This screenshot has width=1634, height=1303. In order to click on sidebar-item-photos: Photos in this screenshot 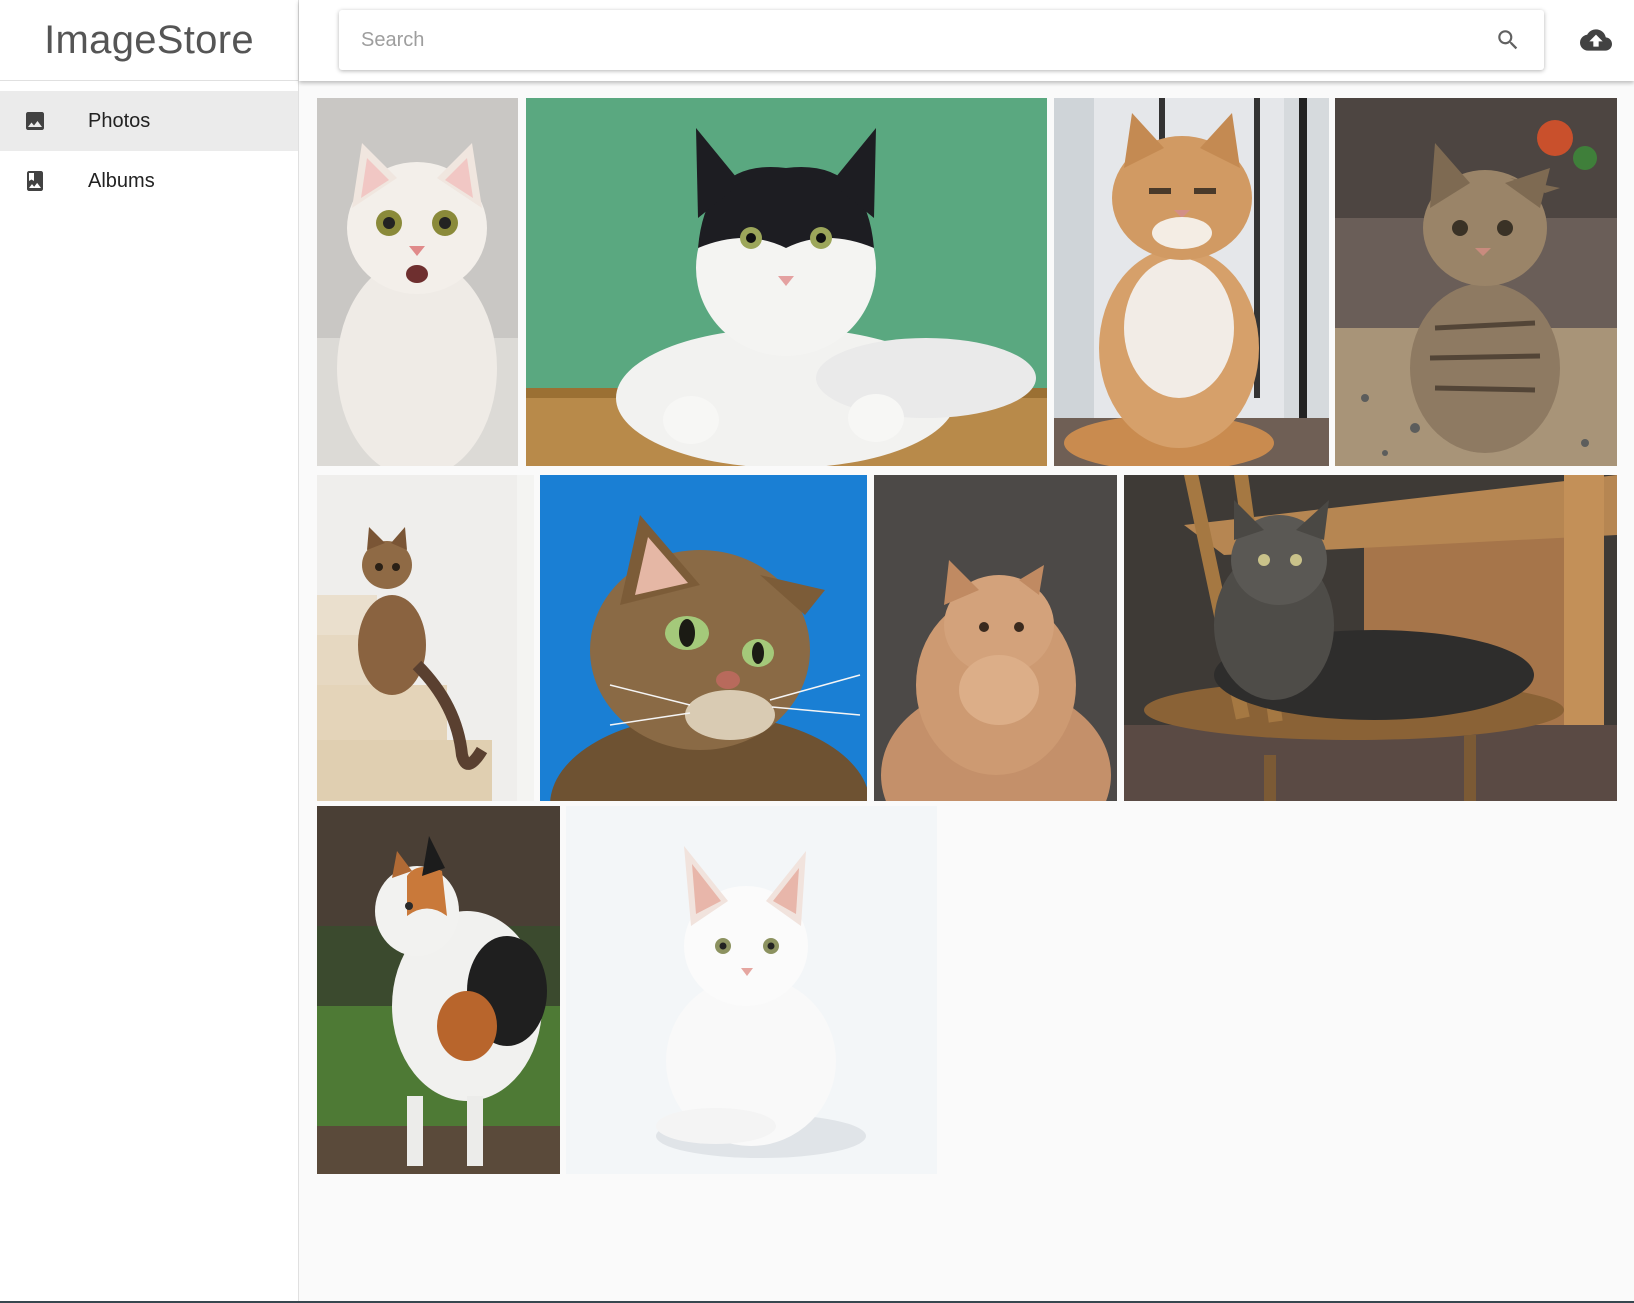, I will do `click(149, 121)`.